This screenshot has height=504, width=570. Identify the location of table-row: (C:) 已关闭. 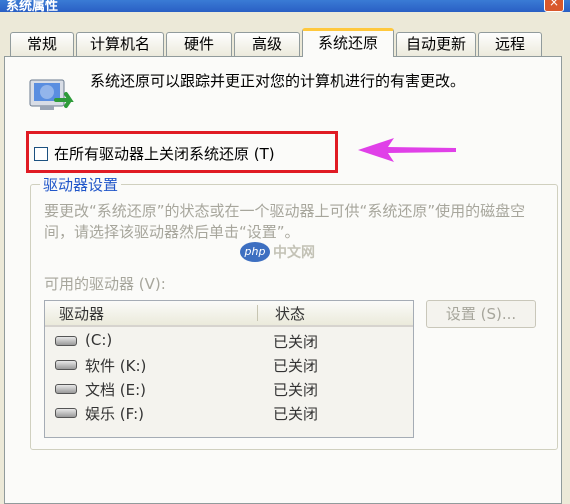
(229, 341).